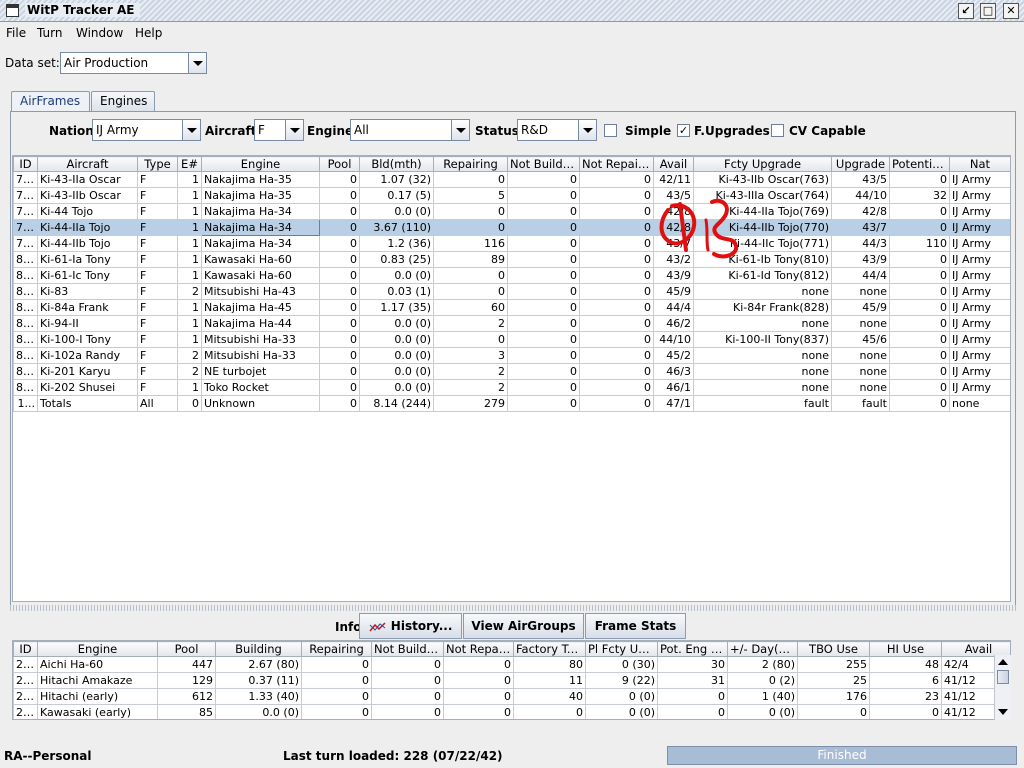 This screenshot has height=768, width=1024. Describe the element at coordinates (49, 33) in the screenshot. I see `menu-turn: Turn` at that location.